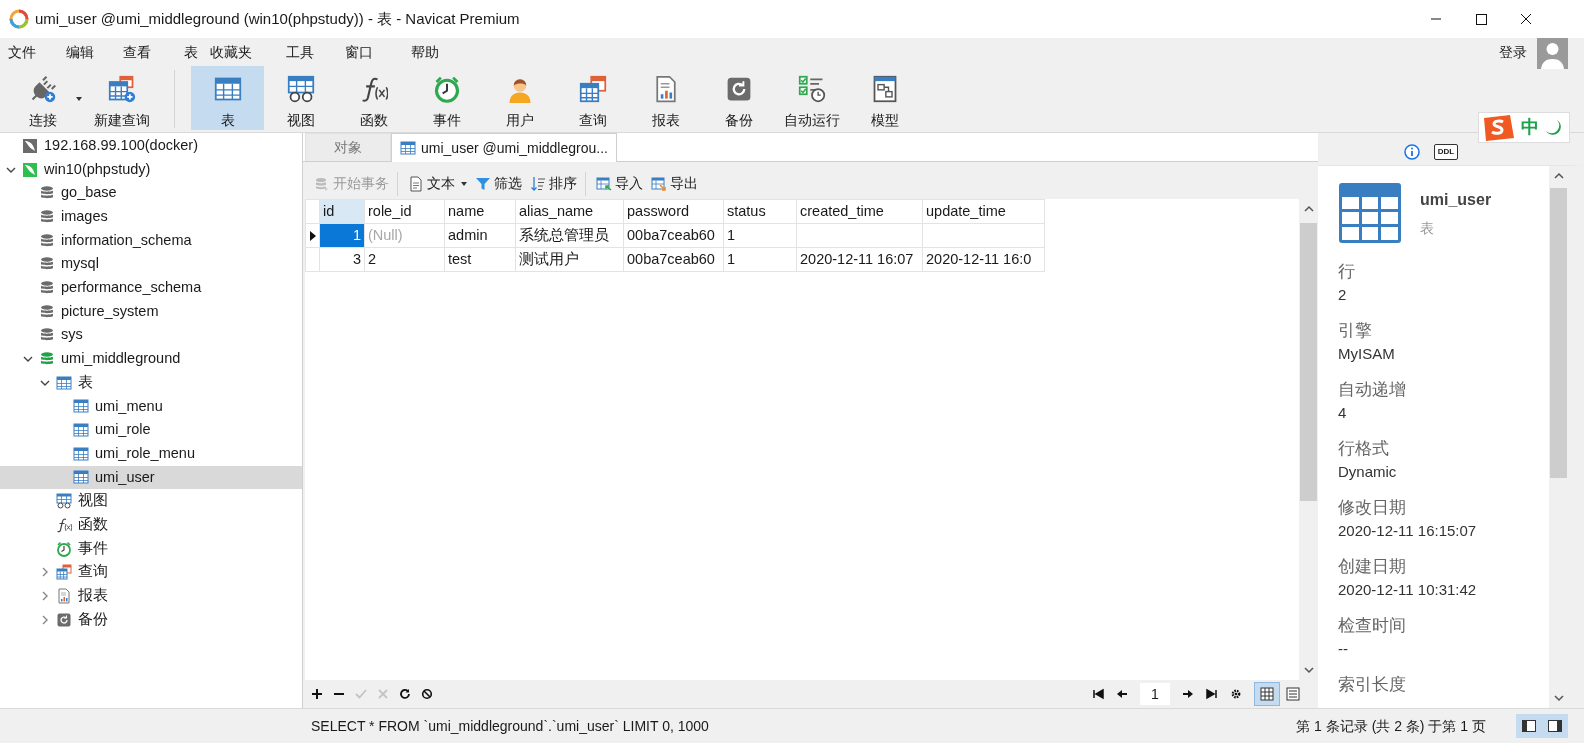 The image size is (1584, 743). What do you see at coordinates (1446, 152) in the screenshot?
I see `ddl-button: DDL` at bounding box center [1446, 152].